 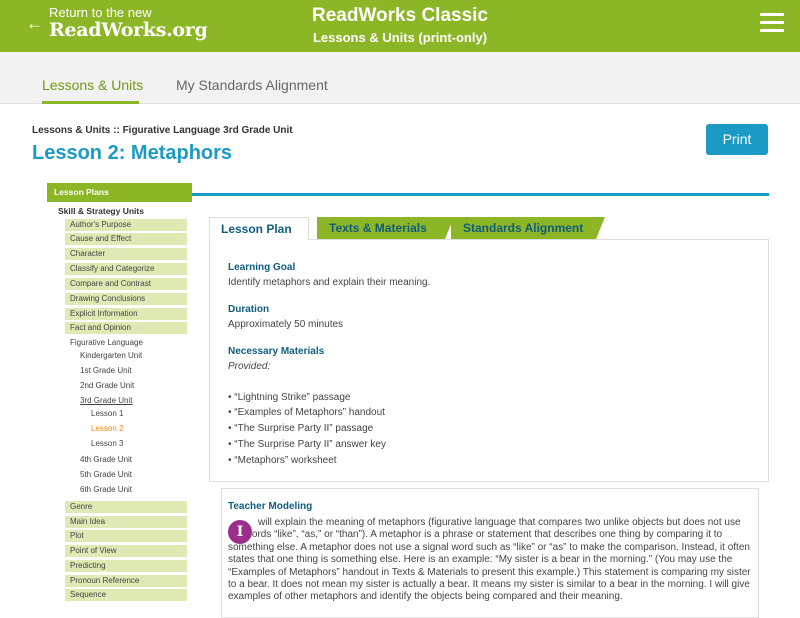 I want to click on sidebar-lesson-2: Lesson 2, so click(x=107, y=428).